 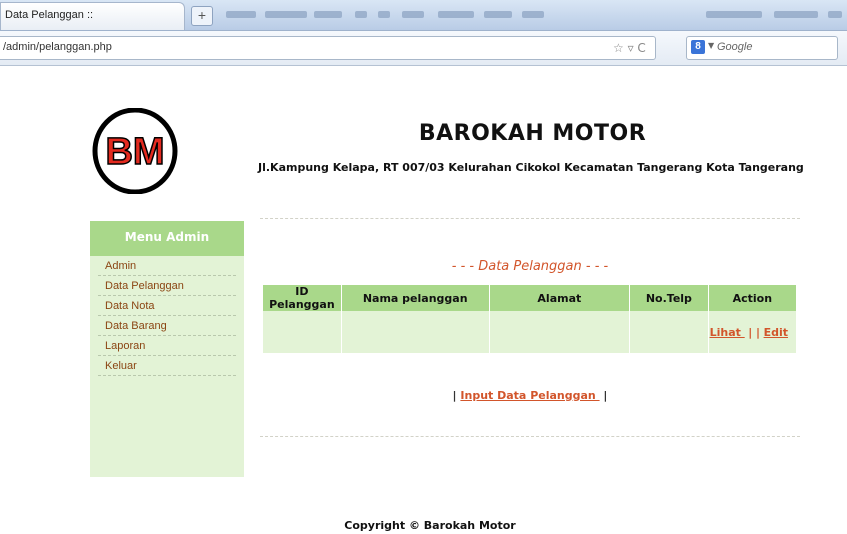 What do you see at coordinates (57, 47) in the screenshot?
I see `address-text: /admin/pelanggan.php` at bounding box center [57, 47].